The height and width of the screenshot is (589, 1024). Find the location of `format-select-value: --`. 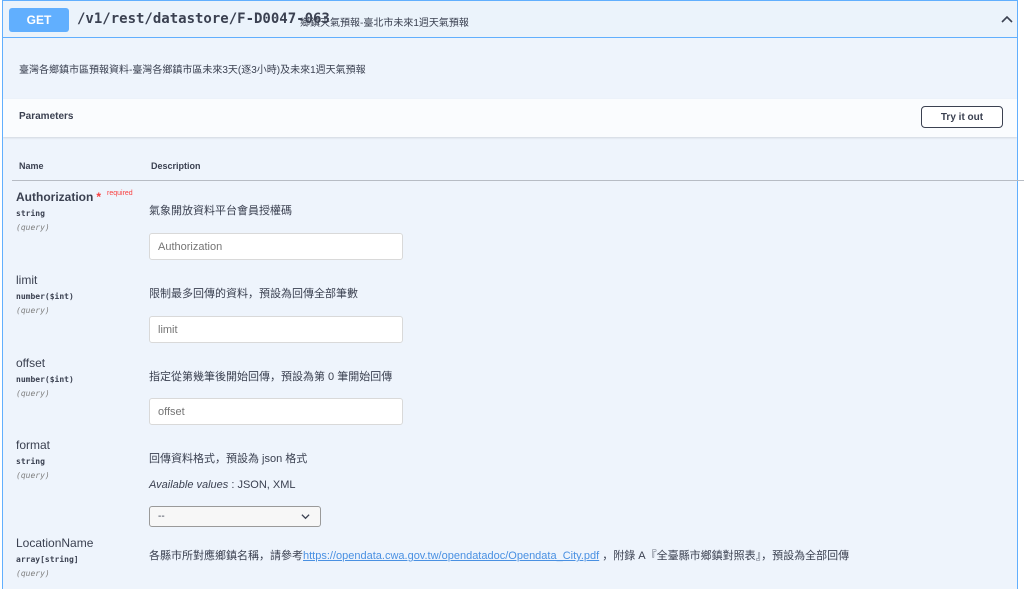

format-select-value: -- is located at coordinates (161, 516).